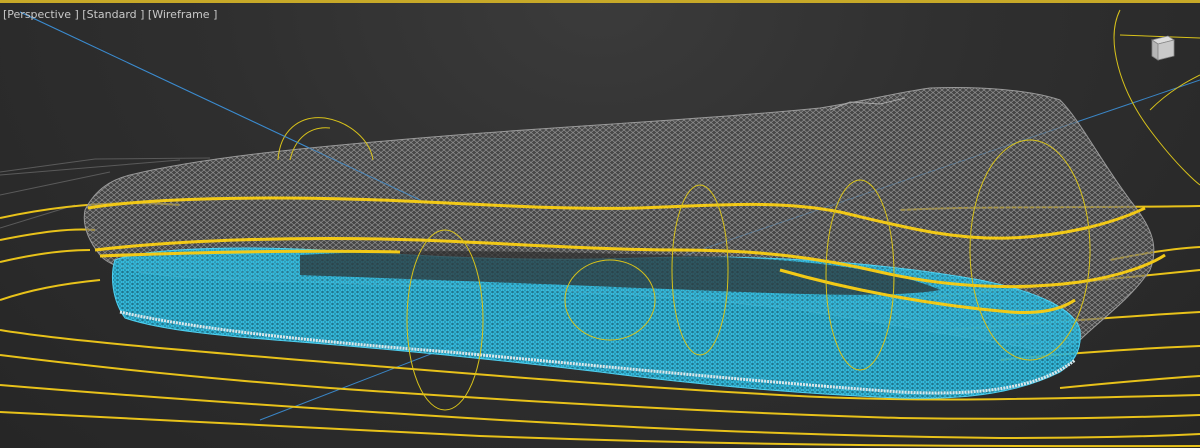 This screenshot has height=448, width=1200. Describe the element at coordinates (182, 14) in the screenshot. I see `viewport-display-mode-label: [Wireframe ]` at that location.